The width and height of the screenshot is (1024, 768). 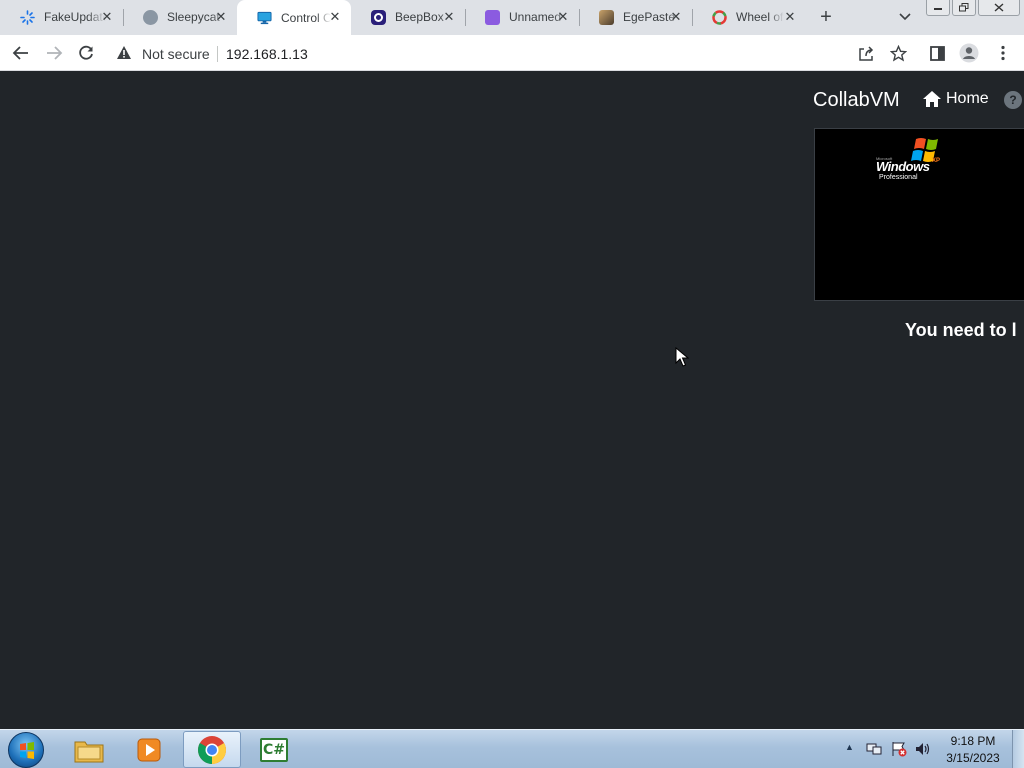 What do you see at coordinates (898, 53) in the screenshot?
I see `star-icon` at bounding box center [898, 53].